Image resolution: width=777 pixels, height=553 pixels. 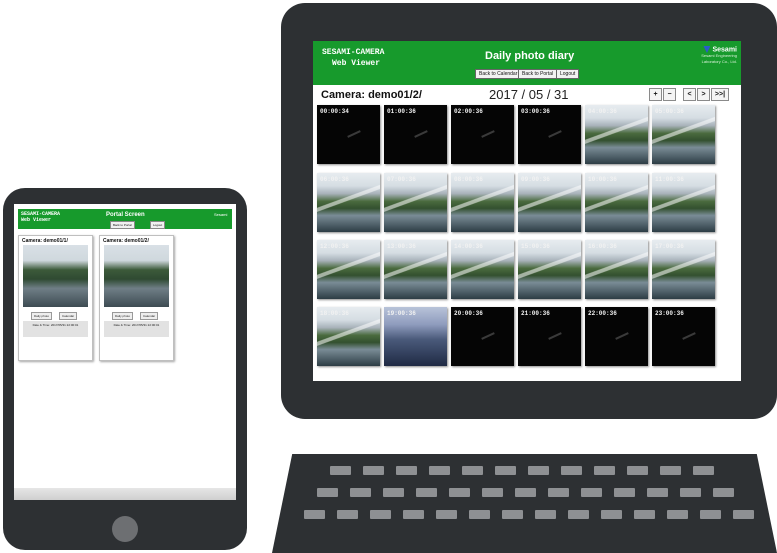 I want to click on brand-name: Sesami, so click(x=703, y=49).